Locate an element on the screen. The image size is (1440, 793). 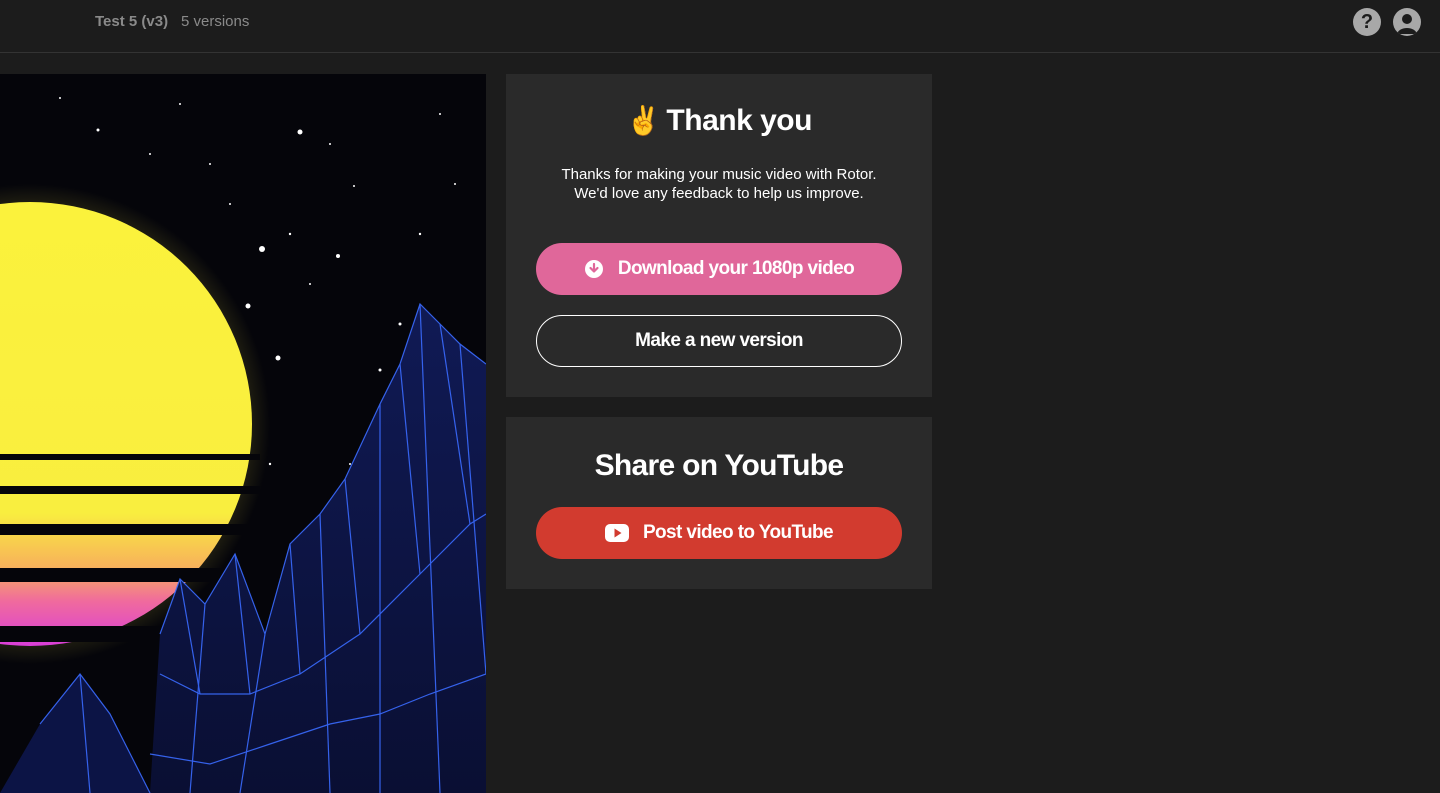
youtube-icon is located at coordinates (616, 533).